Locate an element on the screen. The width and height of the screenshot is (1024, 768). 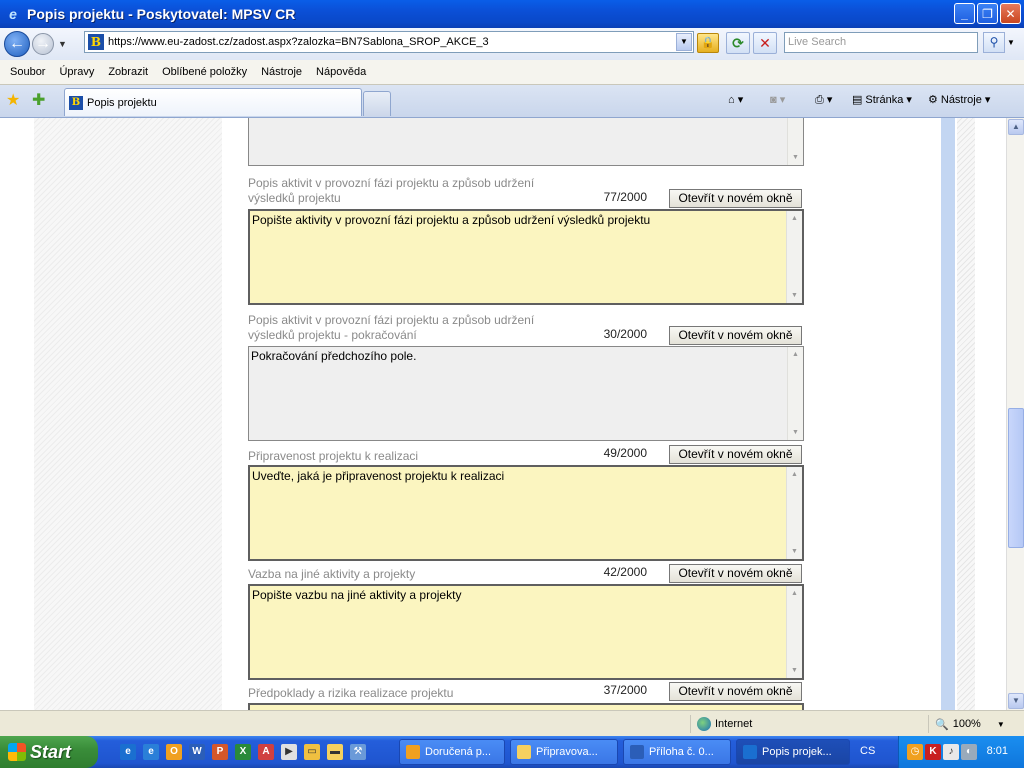
search-input: Live Search is located at coordinates (881, 42).